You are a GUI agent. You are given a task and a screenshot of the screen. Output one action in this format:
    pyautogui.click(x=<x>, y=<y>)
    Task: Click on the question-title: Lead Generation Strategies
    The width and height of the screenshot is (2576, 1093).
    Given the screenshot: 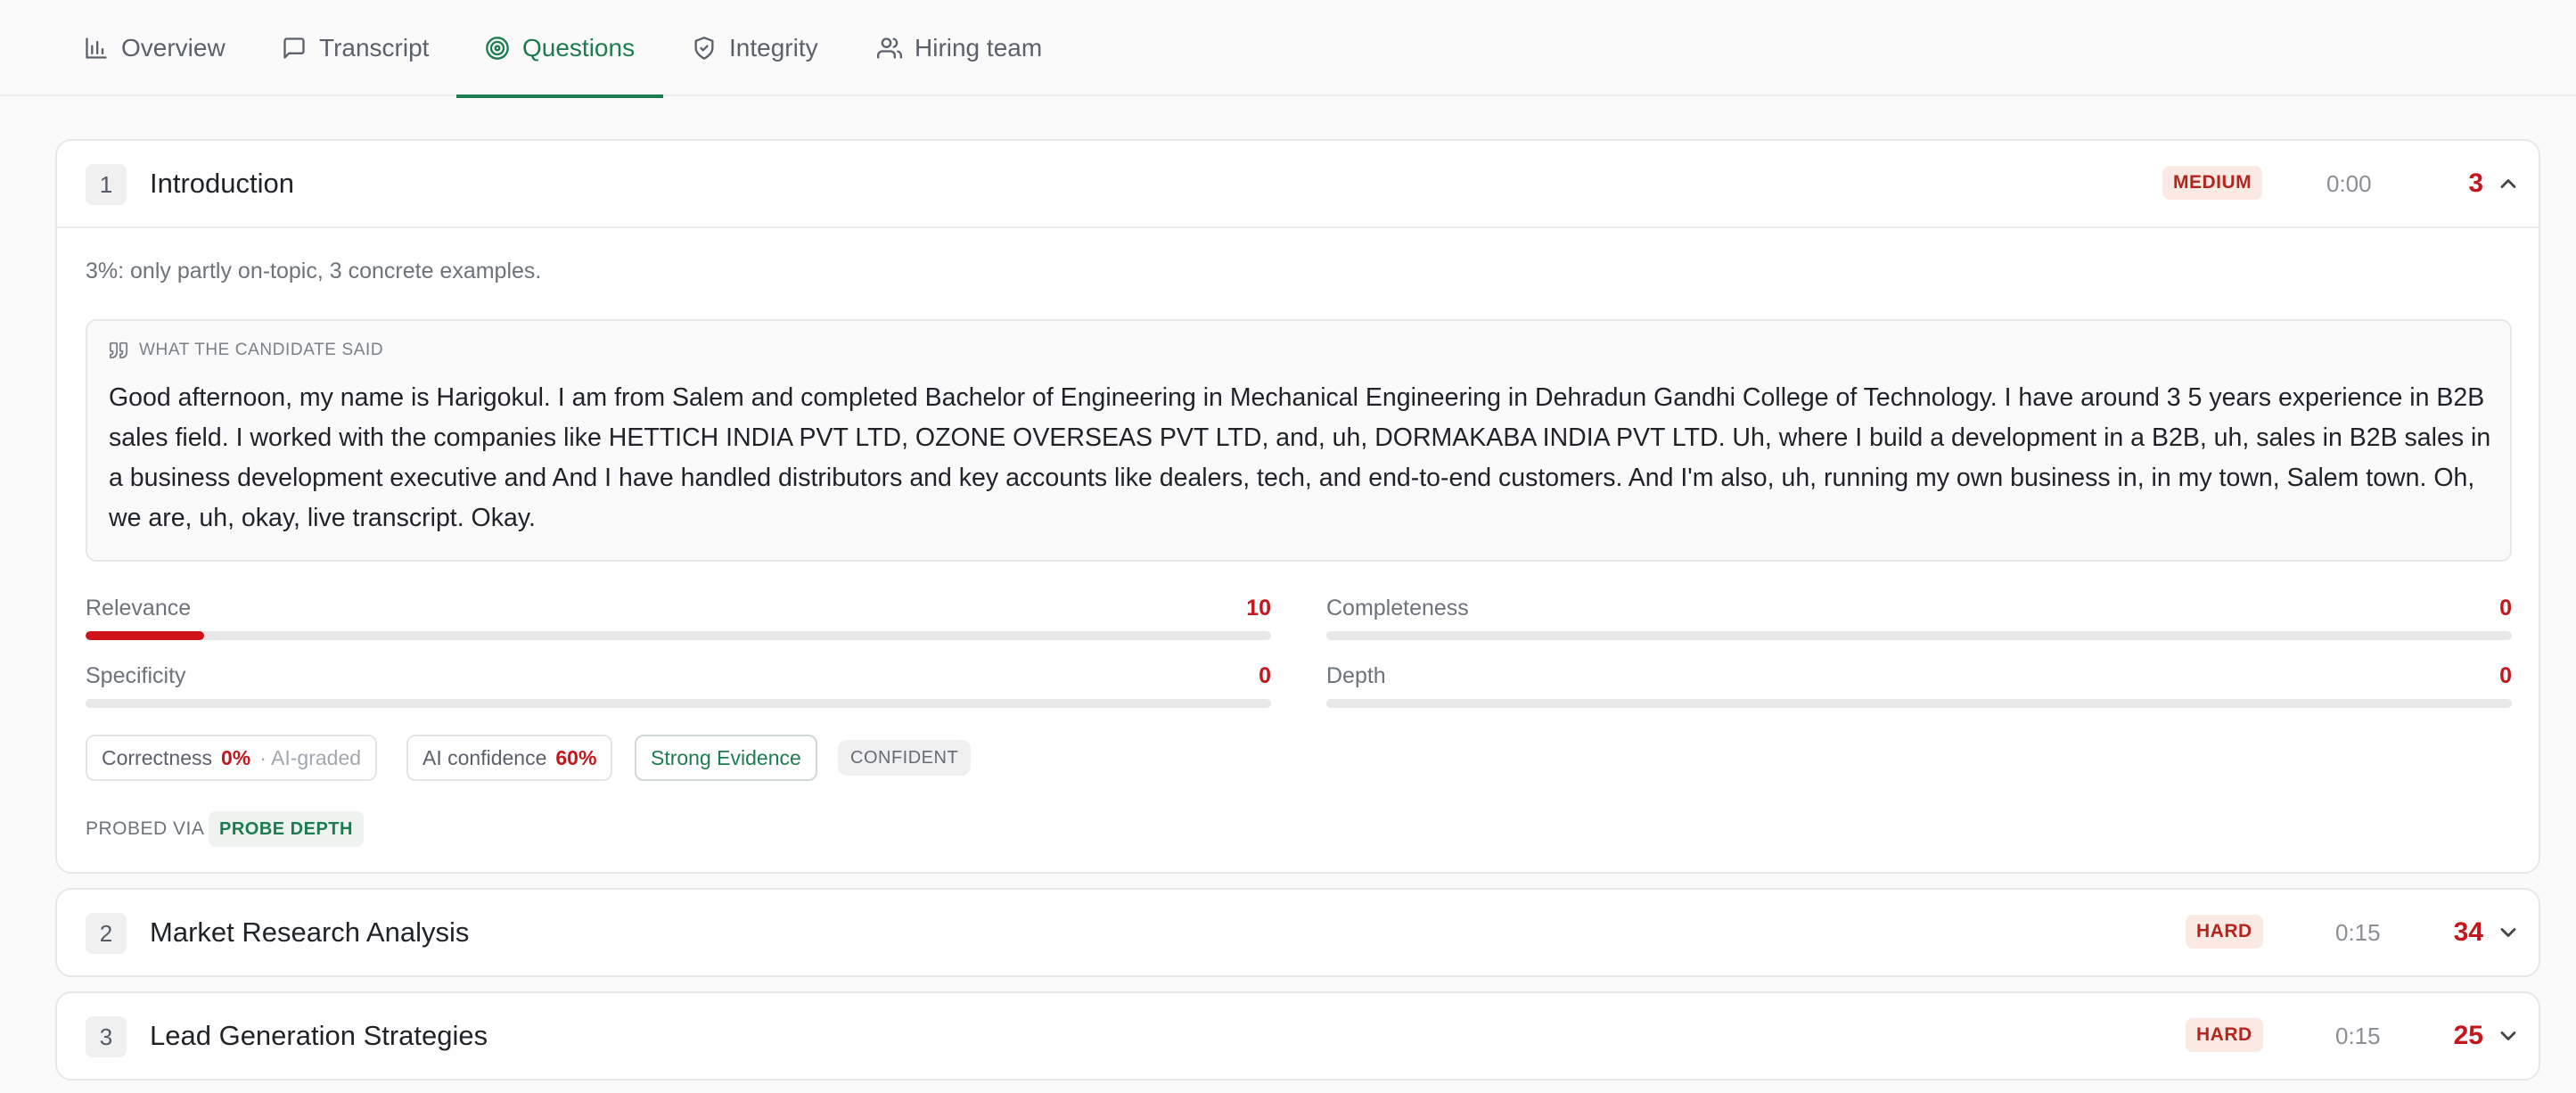 What is the action you would take?
    pyautogui.click(x=319, y=1035)
    